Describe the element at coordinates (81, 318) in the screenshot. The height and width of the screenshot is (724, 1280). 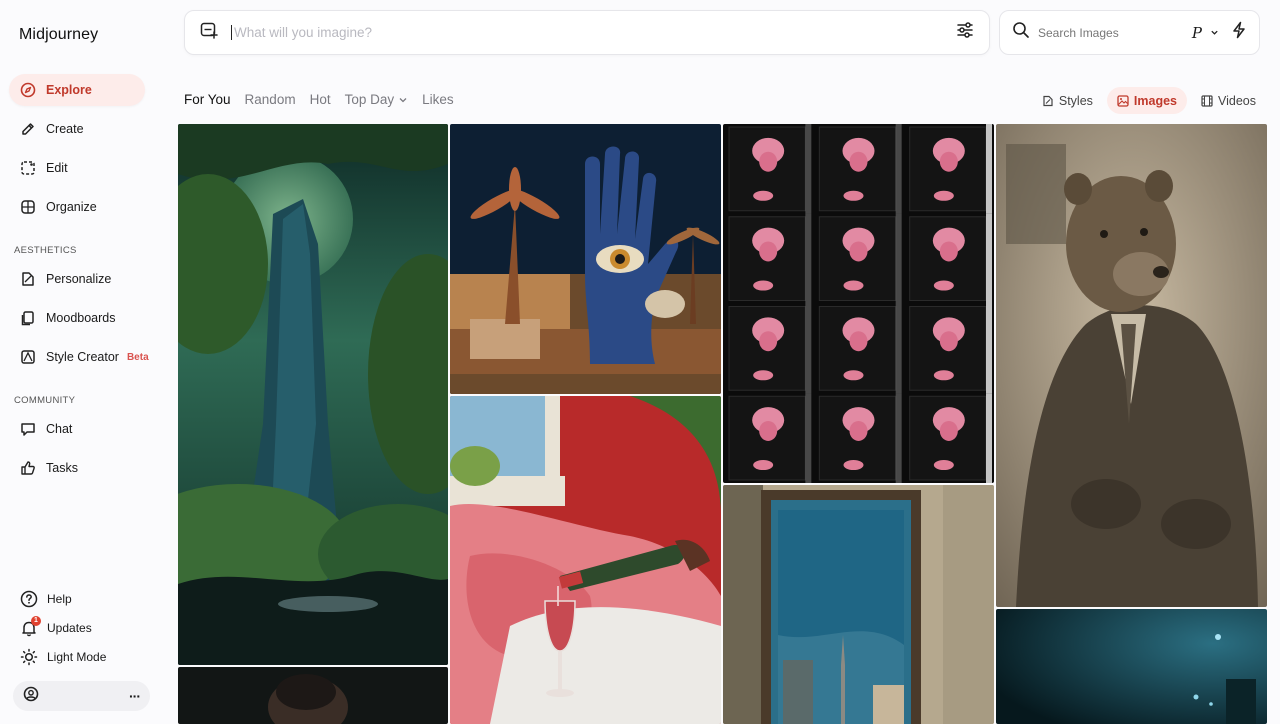
I see `sidebar-item-label: Moodboards` at that location.